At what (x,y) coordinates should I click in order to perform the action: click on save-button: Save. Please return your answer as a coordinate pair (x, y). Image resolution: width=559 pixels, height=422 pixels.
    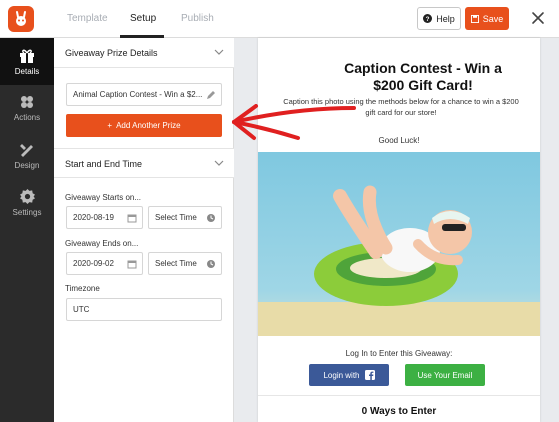
    Looking at the image, I should click on (487, 18).